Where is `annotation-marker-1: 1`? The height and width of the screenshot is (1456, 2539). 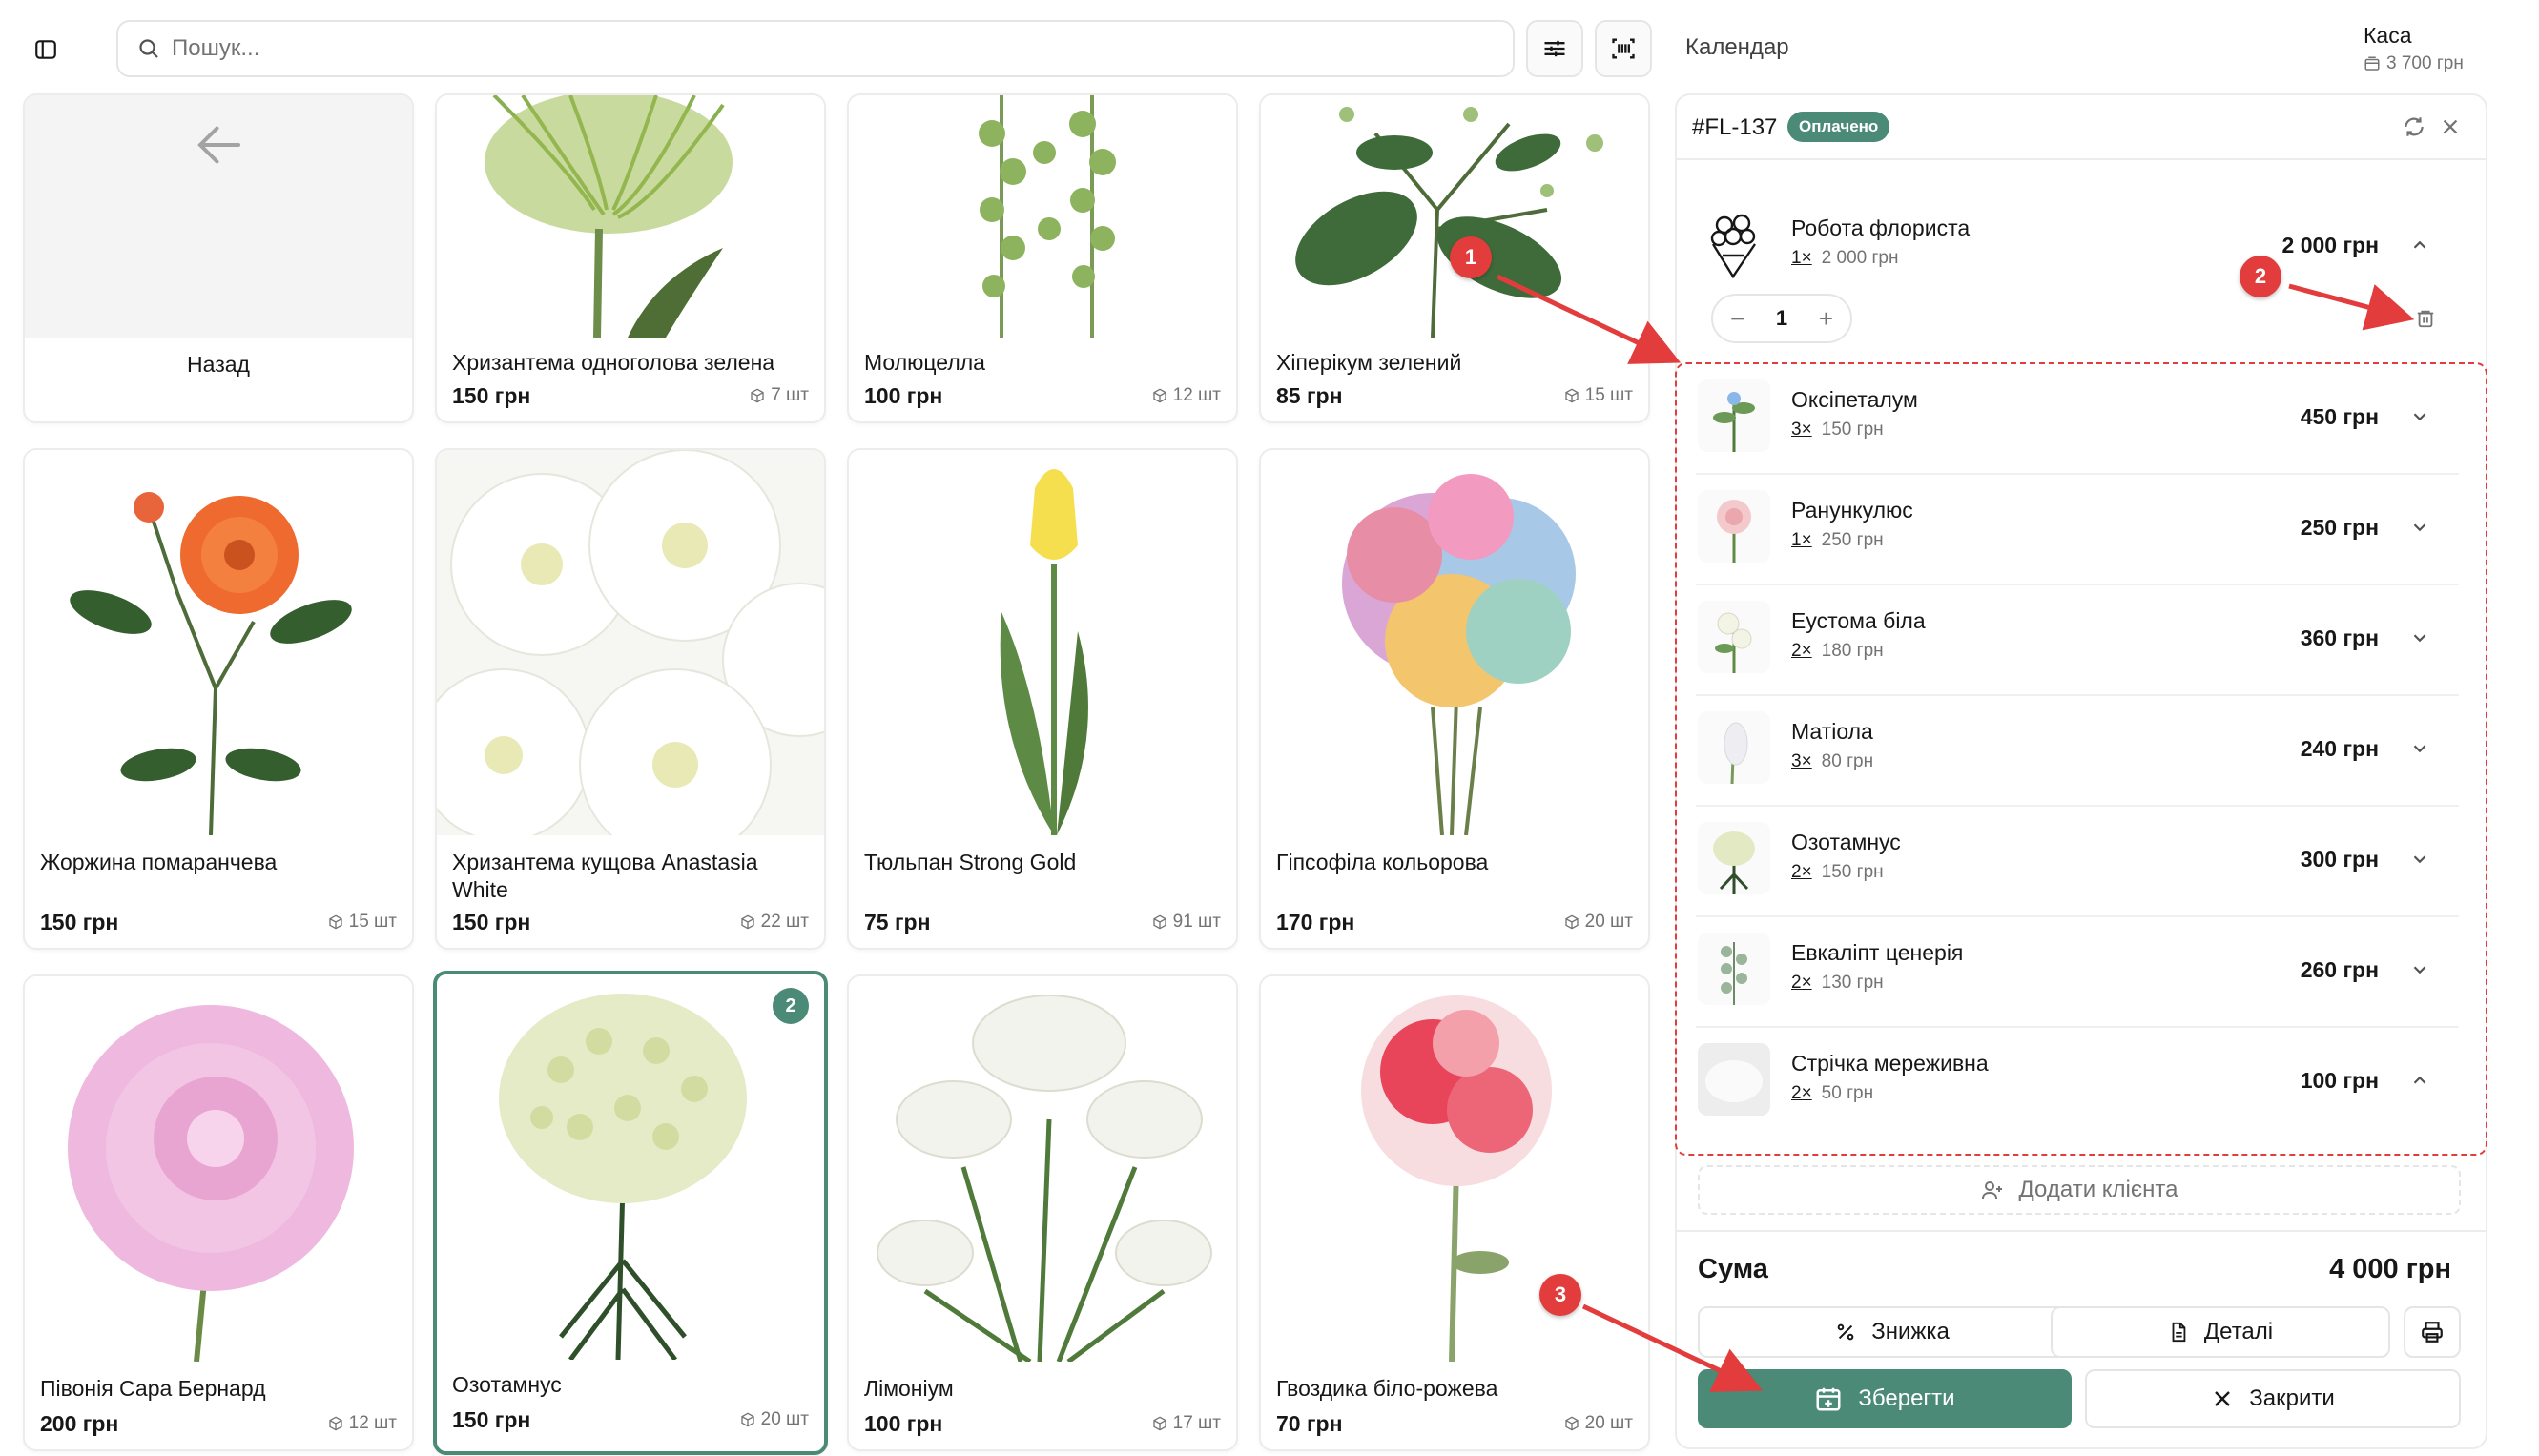 annotation-marker-1: 1 is located at coordinates (1471, 257).